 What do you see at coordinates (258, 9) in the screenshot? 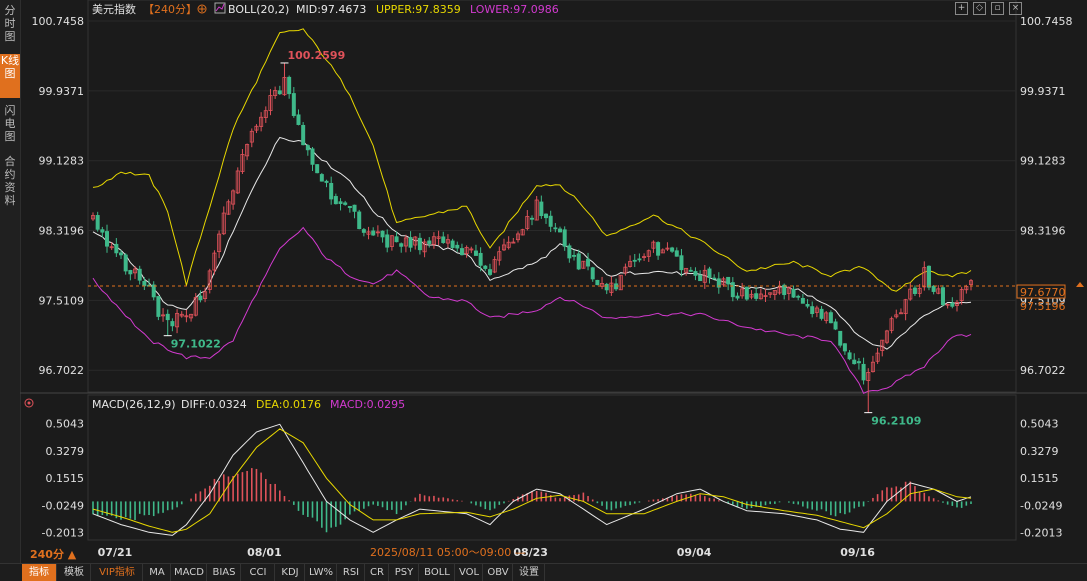
I see `boll-label: BOLL(20,2)` at bounding box center [258, 9].